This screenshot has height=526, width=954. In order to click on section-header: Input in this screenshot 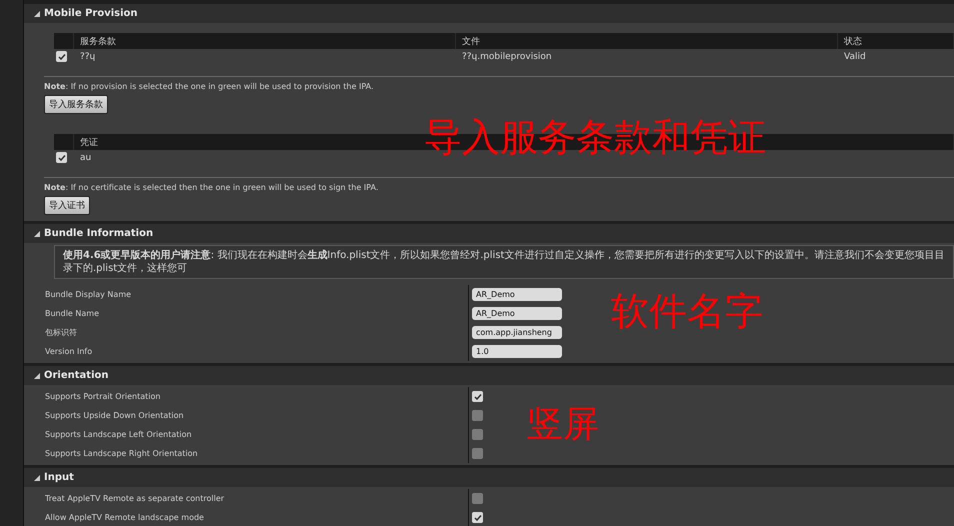, I will do `click(489, 477)`.